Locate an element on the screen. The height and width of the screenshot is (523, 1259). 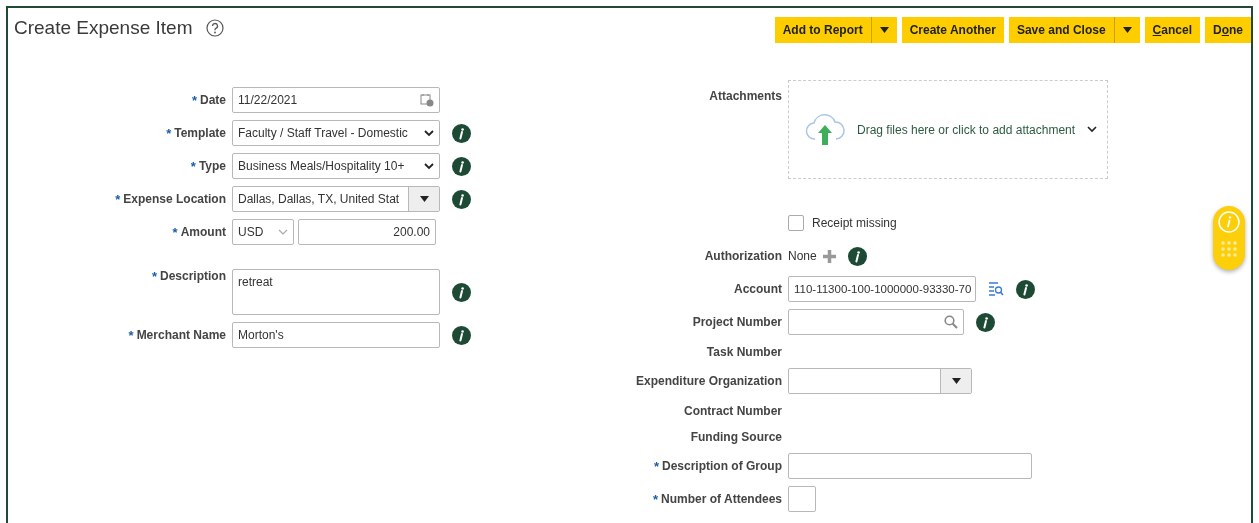
lookup-icon is located at coordinates (996, 289).